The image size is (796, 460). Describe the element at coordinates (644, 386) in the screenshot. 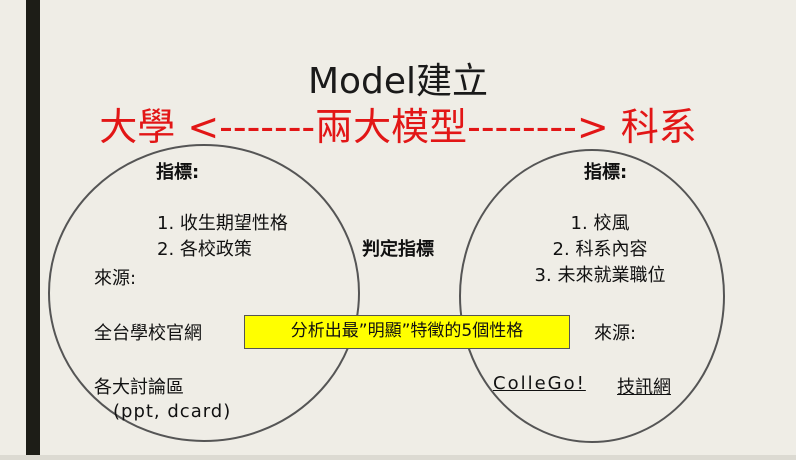

I see `right-source-jixun-link: 技訊網` at that location.